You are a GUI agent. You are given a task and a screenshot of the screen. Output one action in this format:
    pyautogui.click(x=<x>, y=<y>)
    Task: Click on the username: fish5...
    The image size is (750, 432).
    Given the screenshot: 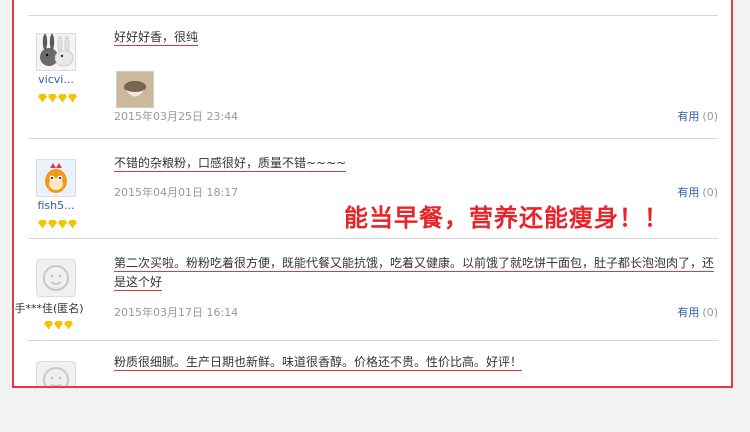 What is the action you would take?
    pyautogui.click(x=56, y=205)
    